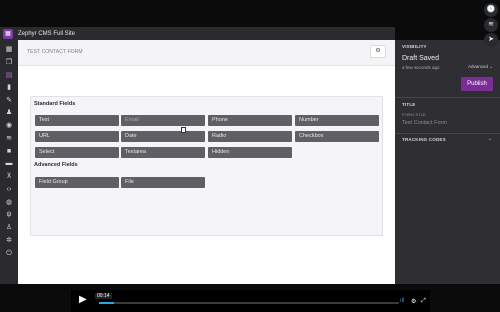  Describe the element at coordinates (337, 136) in the screenshot. I see `field-checkbox: Checkbox` at that location.